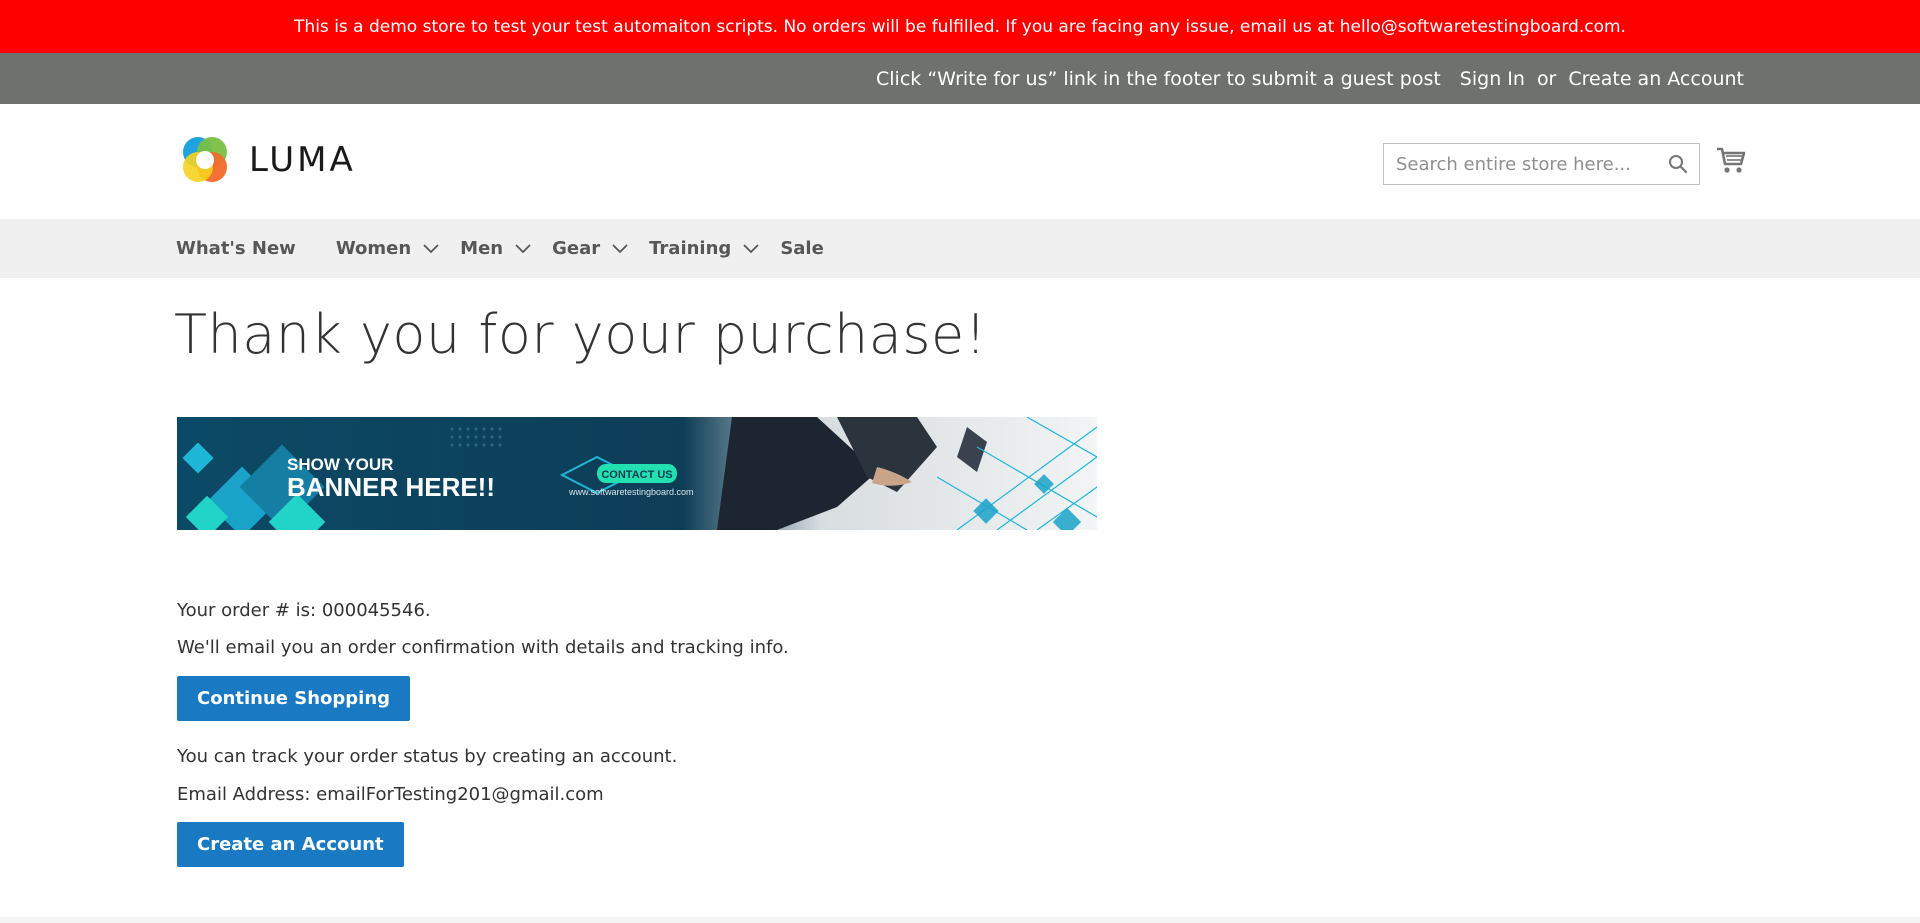 The width and height of the screenshot is (1920, 923). What do you see at coordinates (460, 794) in the screenshot?
I see `email-address-value: emailForTesting201@gmail.com` at bounding box center [460, 794].